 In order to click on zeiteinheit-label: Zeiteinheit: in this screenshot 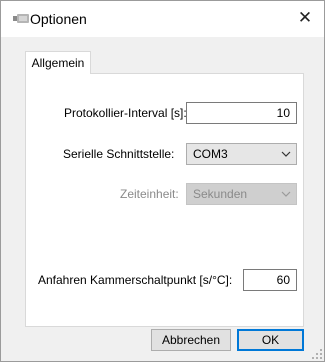, I will do `click(149, 194)`.